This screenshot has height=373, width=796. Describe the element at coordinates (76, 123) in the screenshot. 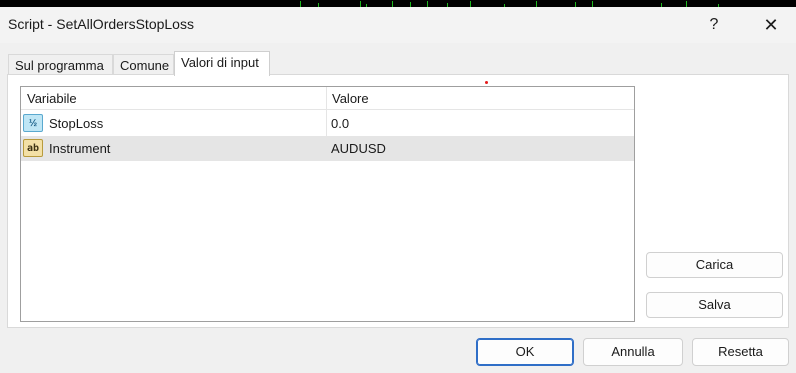

I see `variable-name: StopLoss` at that location.